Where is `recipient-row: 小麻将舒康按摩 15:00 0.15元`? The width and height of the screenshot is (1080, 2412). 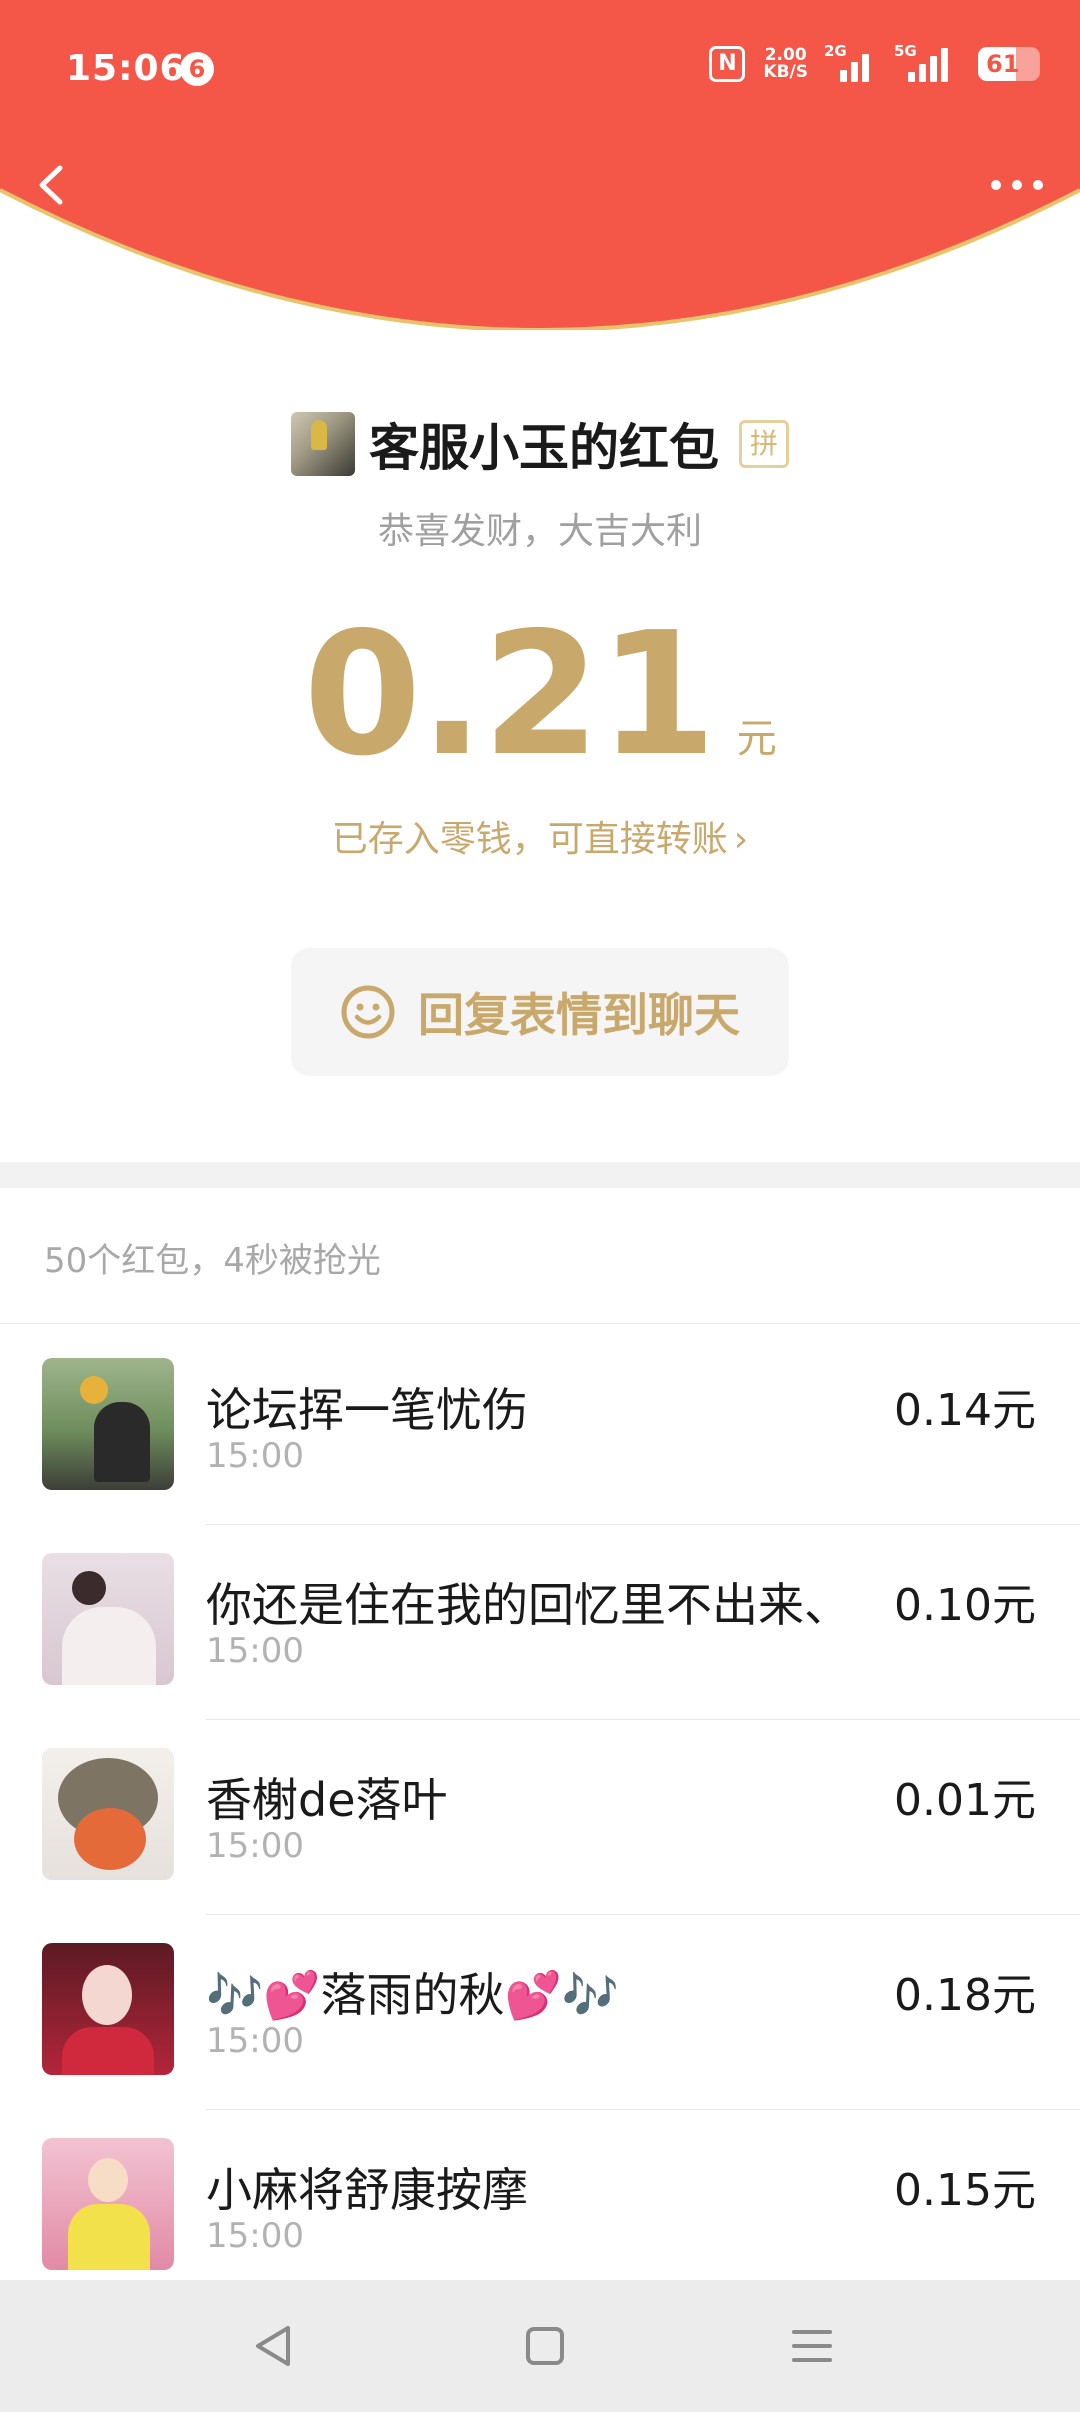
recipient-row: 小麻将舒康按摩 15:00 0.15元 is located at coordinates (540, 2207).